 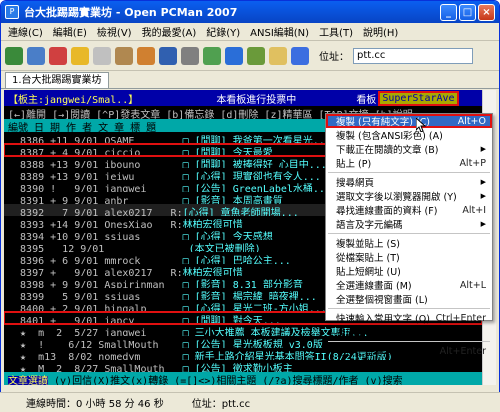 What do you see at coordinates (95, 332) in the screenshot?
I see `article-meta: ★ m 2 5/27 jangwei` at bounding box center [95, 332].